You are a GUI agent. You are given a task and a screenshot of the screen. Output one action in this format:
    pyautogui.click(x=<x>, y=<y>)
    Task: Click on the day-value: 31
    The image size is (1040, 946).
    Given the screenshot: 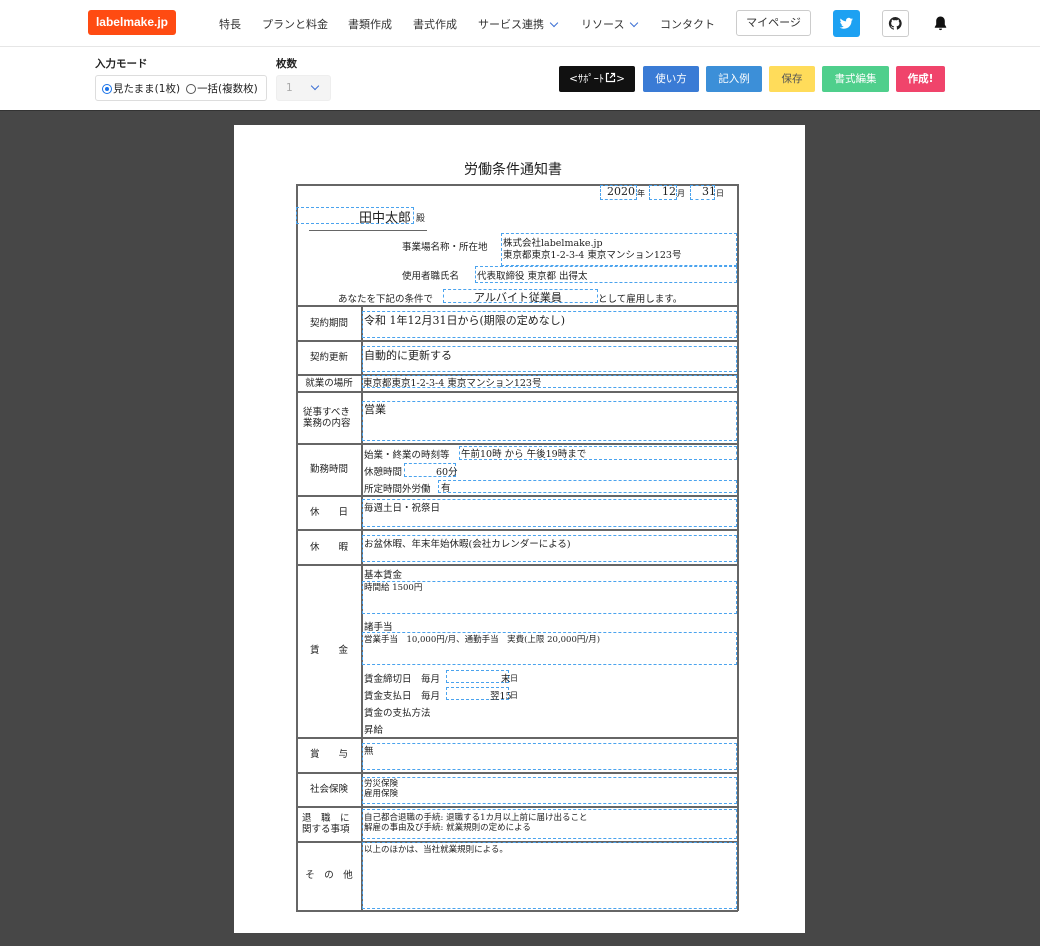 What is the action you would take?
    pyautogui.click(x=709, y=191)
    